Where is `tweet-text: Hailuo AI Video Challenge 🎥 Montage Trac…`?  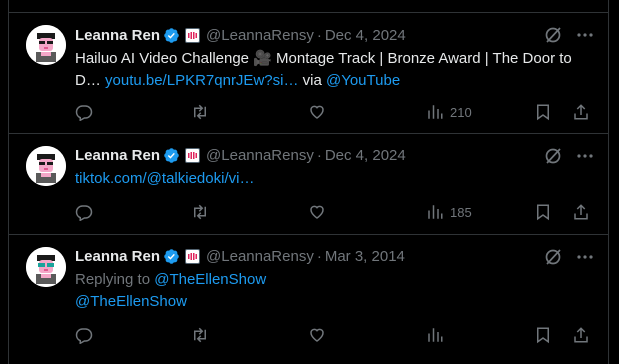 tweet-text: Hailuo AI Video Challenge 🎥 Montage Trac… is located at coordinates (331, 70).